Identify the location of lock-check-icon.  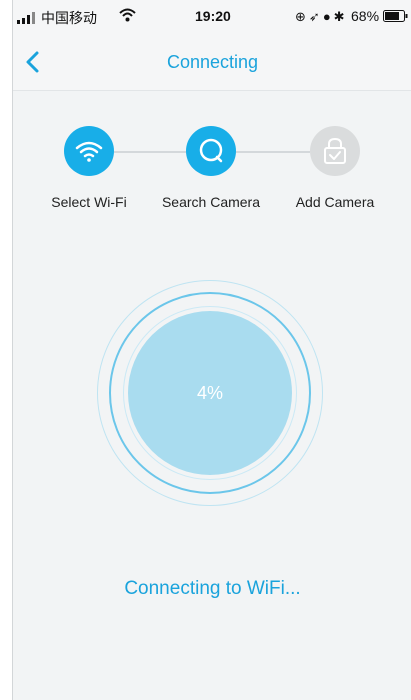
(335, 150).